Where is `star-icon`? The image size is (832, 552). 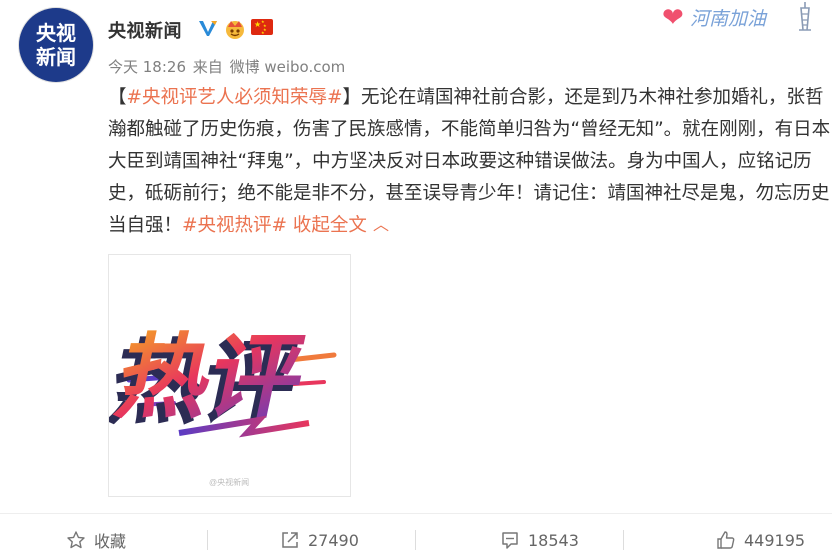
star-icon is located at coordinates (76, 540).